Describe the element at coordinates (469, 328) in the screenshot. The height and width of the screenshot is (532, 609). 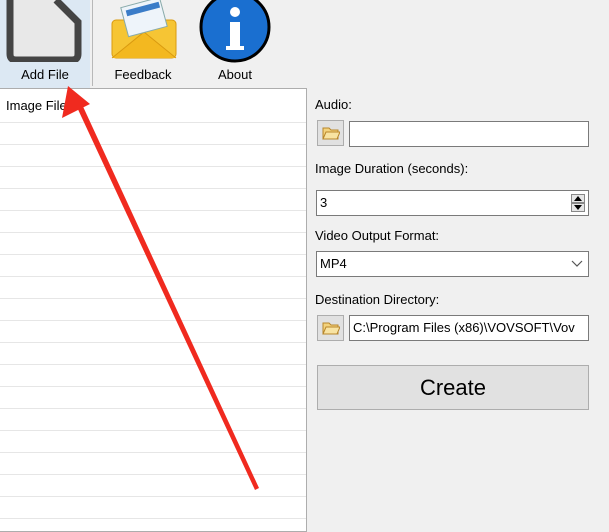
I see `destination-input: C:\Program Files (x86)\VOVSOFT\Vov` at that location.